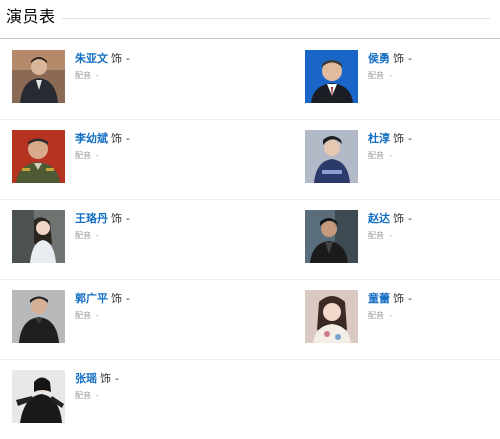  Describe the element at coordinates (379, 138) in the screenshot. I see `actor-name-link: 杜淳` at that location.